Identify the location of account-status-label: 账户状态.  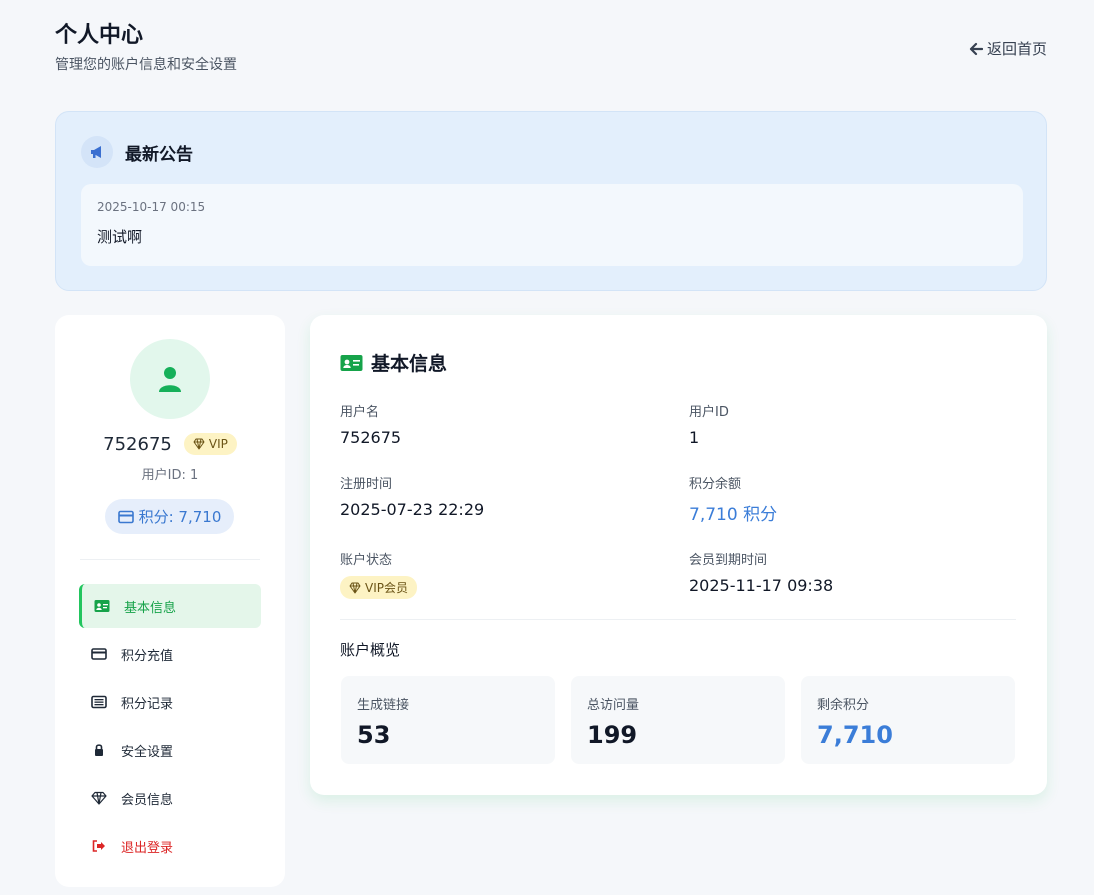
(366, 560).